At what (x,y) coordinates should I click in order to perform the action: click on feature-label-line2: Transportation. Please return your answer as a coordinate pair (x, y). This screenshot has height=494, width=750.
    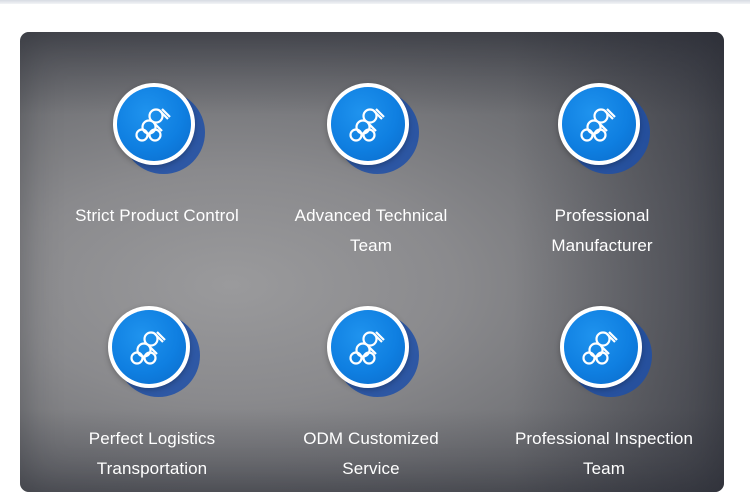
    Looking at the image, I should click on (152, 468).